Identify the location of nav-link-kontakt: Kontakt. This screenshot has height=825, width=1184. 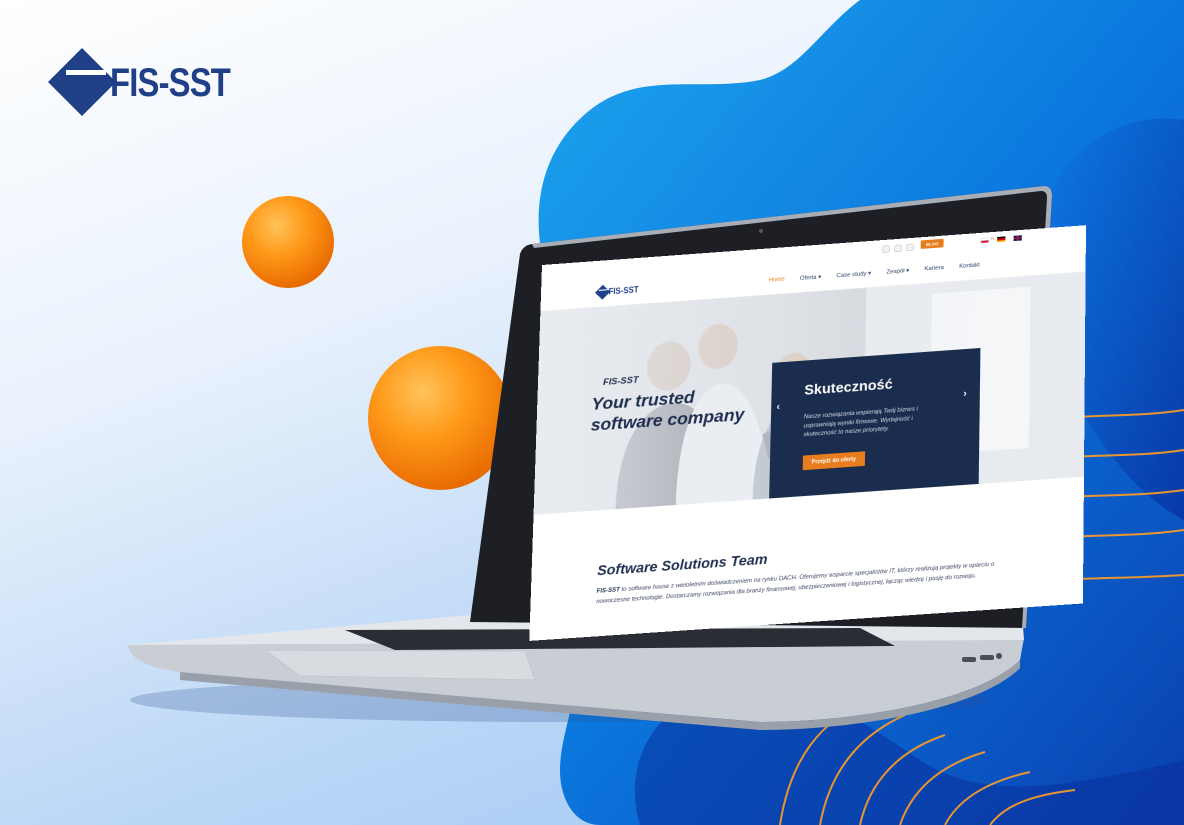
(969, 266).